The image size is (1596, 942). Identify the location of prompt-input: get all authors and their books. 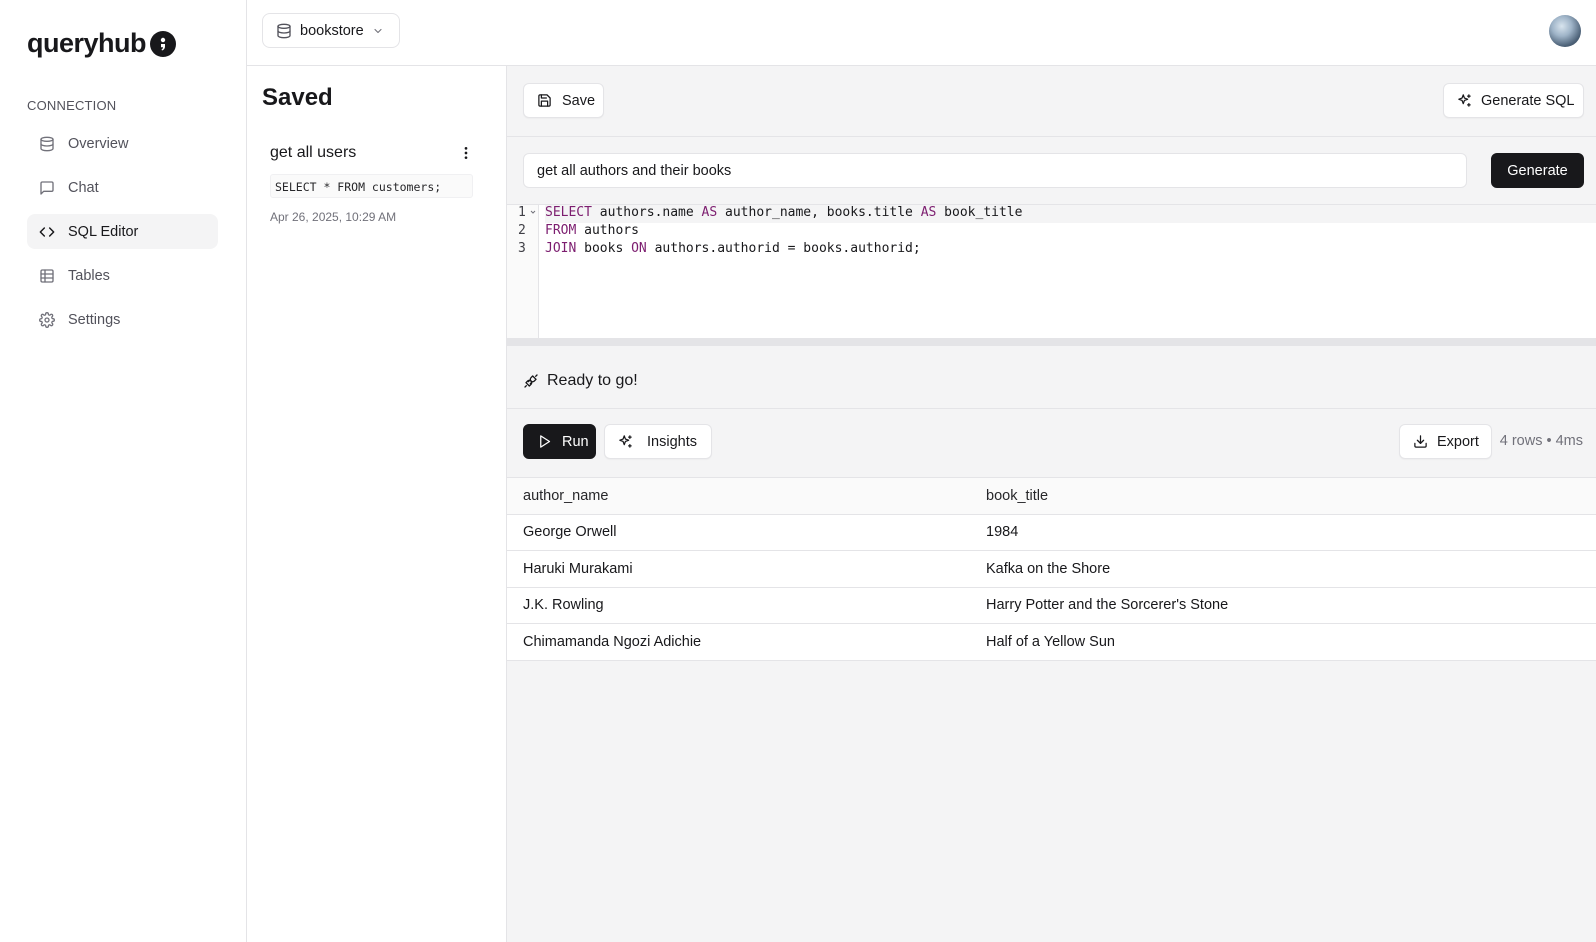
(995, 170).